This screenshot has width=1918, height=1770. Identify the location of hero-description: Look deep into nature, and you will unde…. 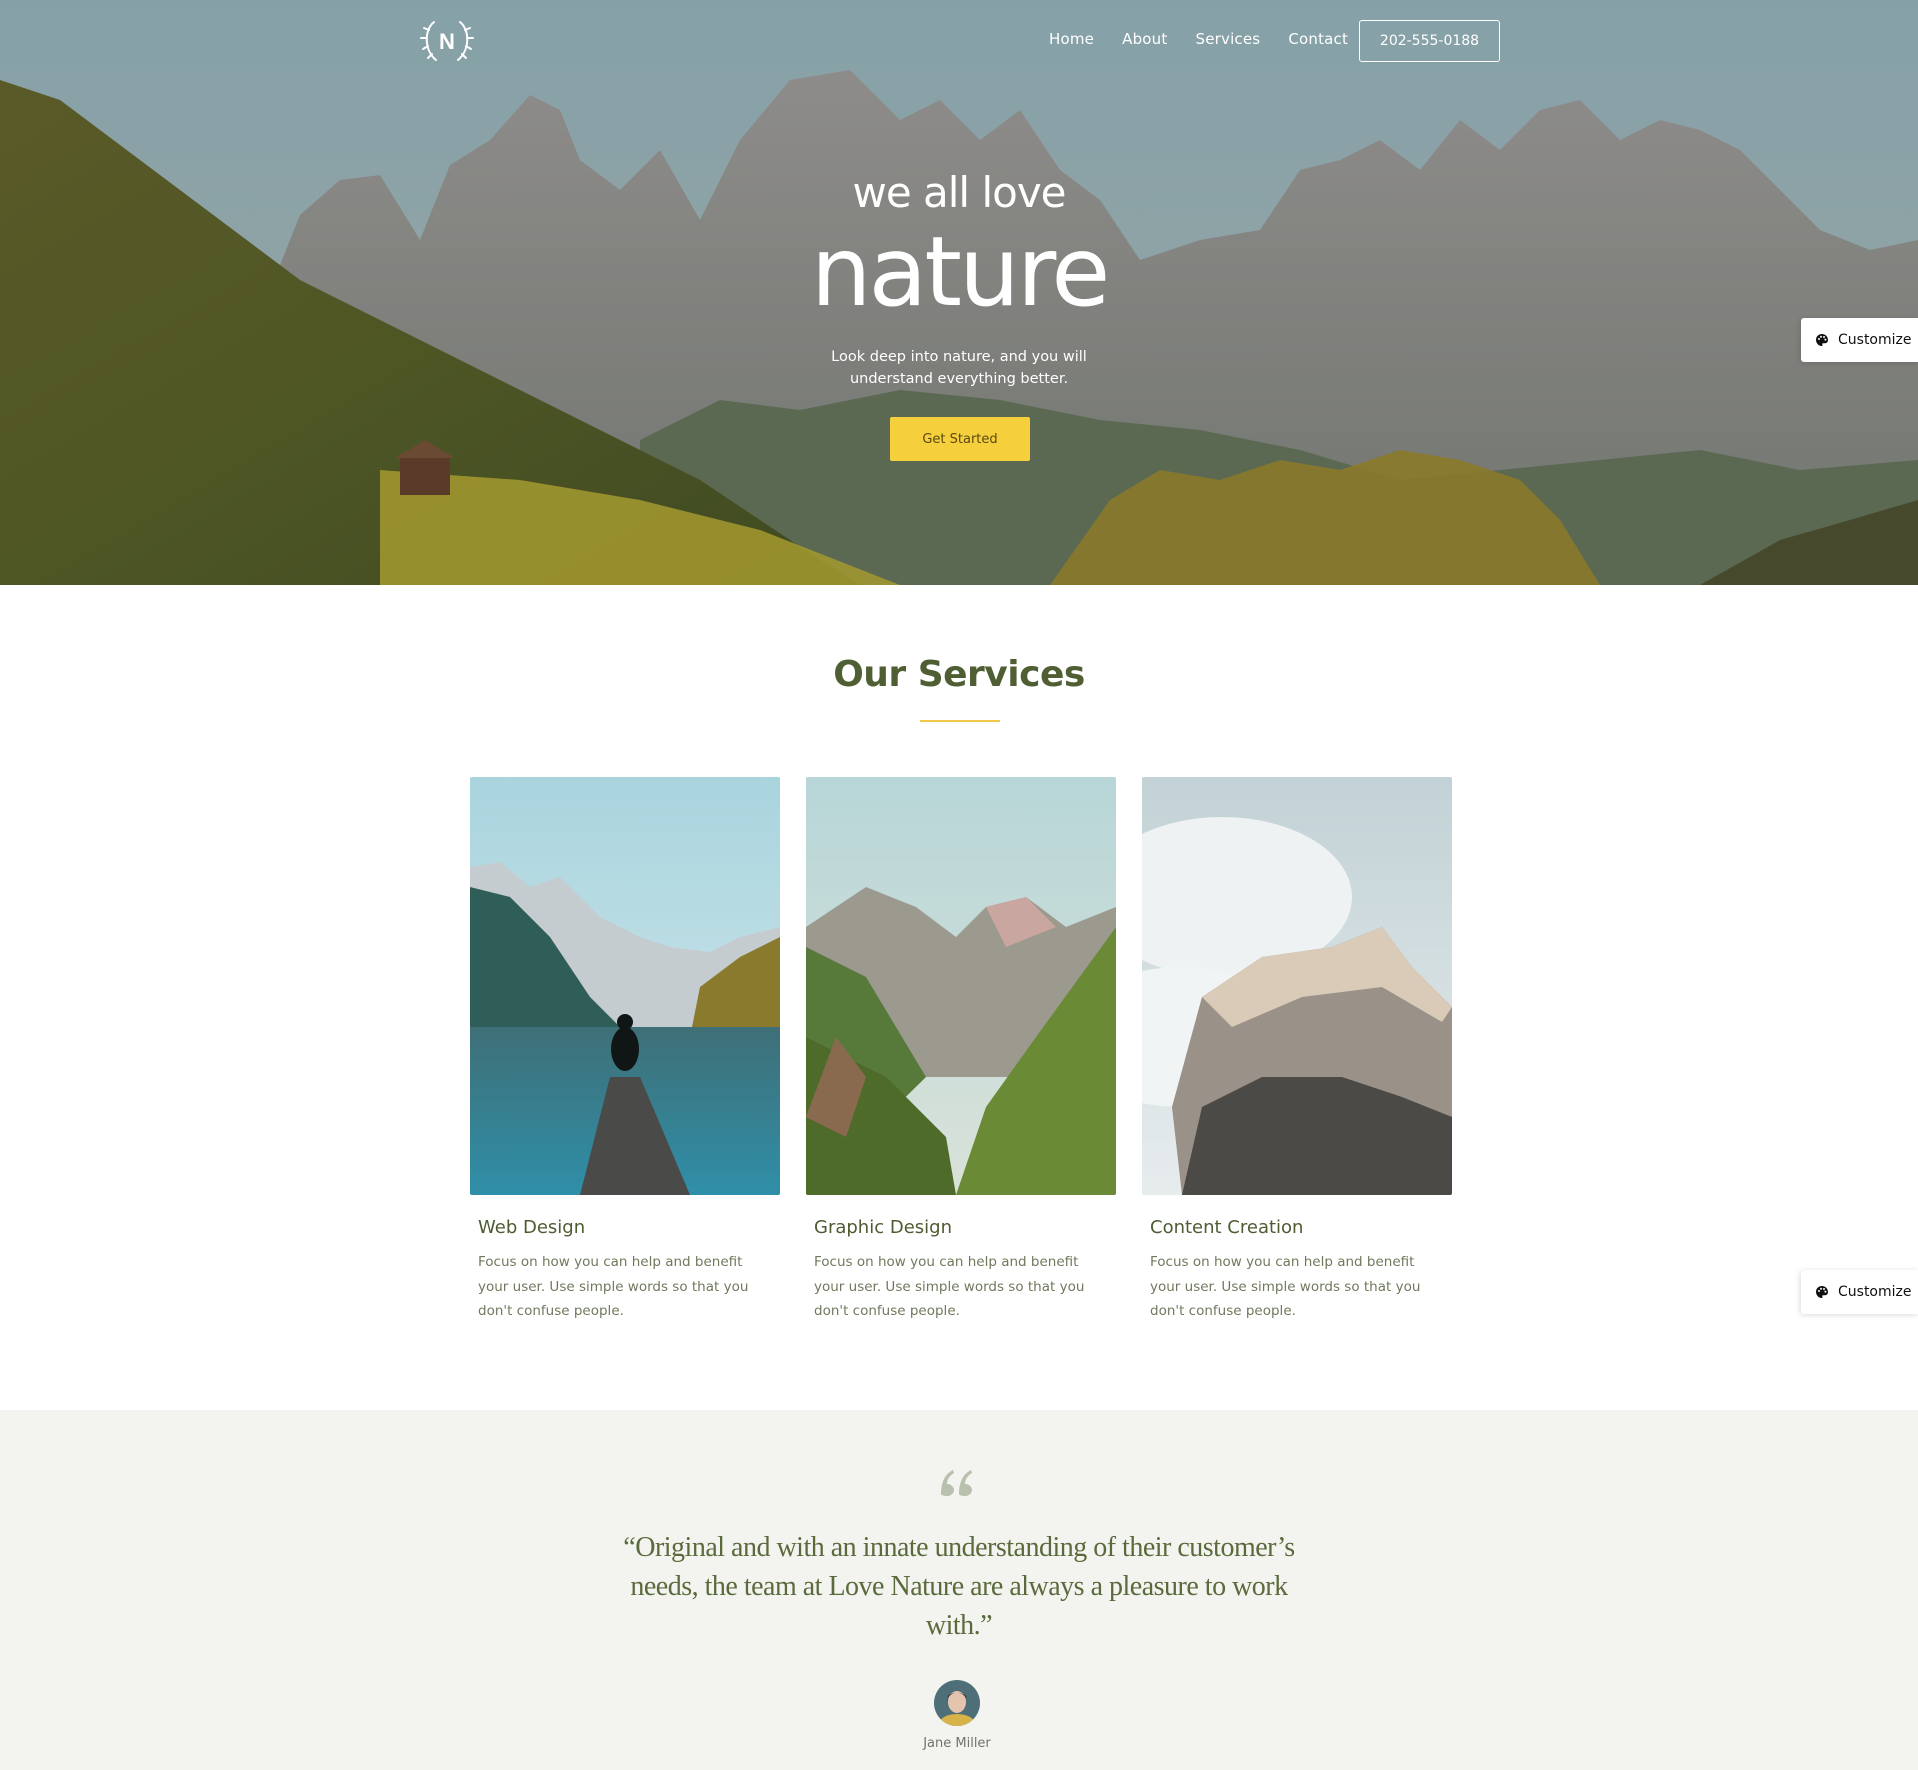
(959, 368).